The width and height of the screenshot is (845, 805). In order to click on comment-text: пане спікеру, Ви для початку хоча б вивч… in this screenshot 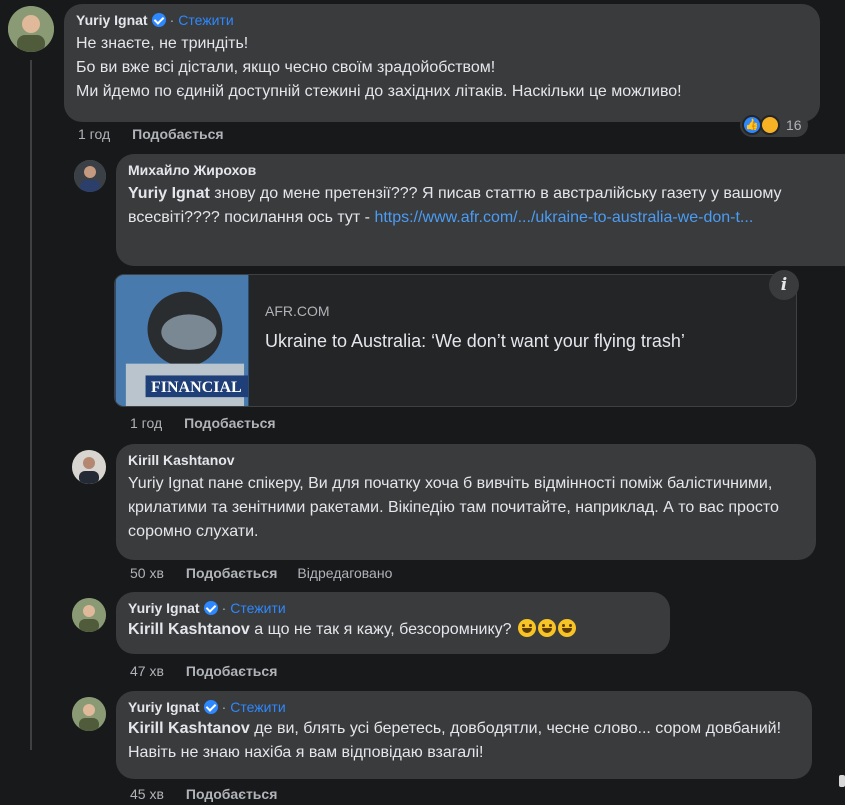, I will do `click(453, 507)`.